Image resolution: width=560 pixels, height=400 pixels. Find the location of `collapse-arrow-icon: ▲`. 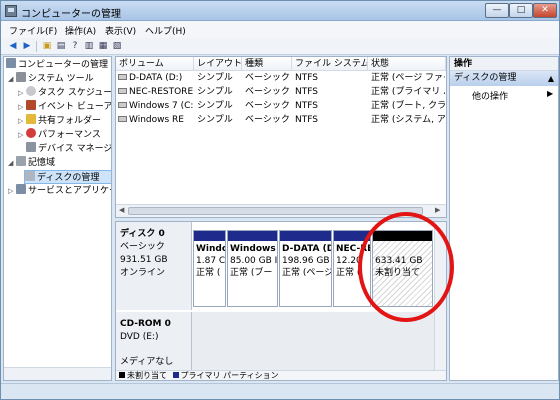

collapse-arrow-icon: ▲ is located at coordinates (551, 78).